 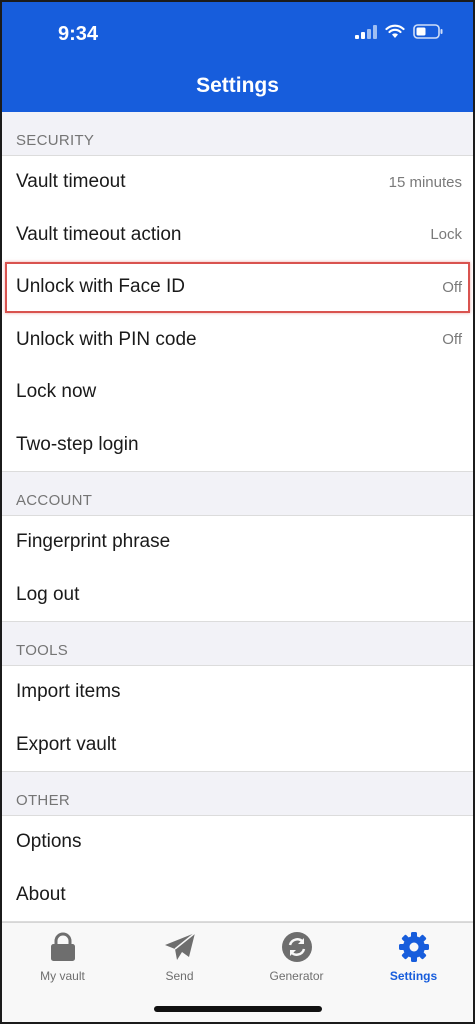 What do you see at coordinates (237, 692) in the screenshot?
I see `import-items-row: Import items` at bounding box center [237, 692].